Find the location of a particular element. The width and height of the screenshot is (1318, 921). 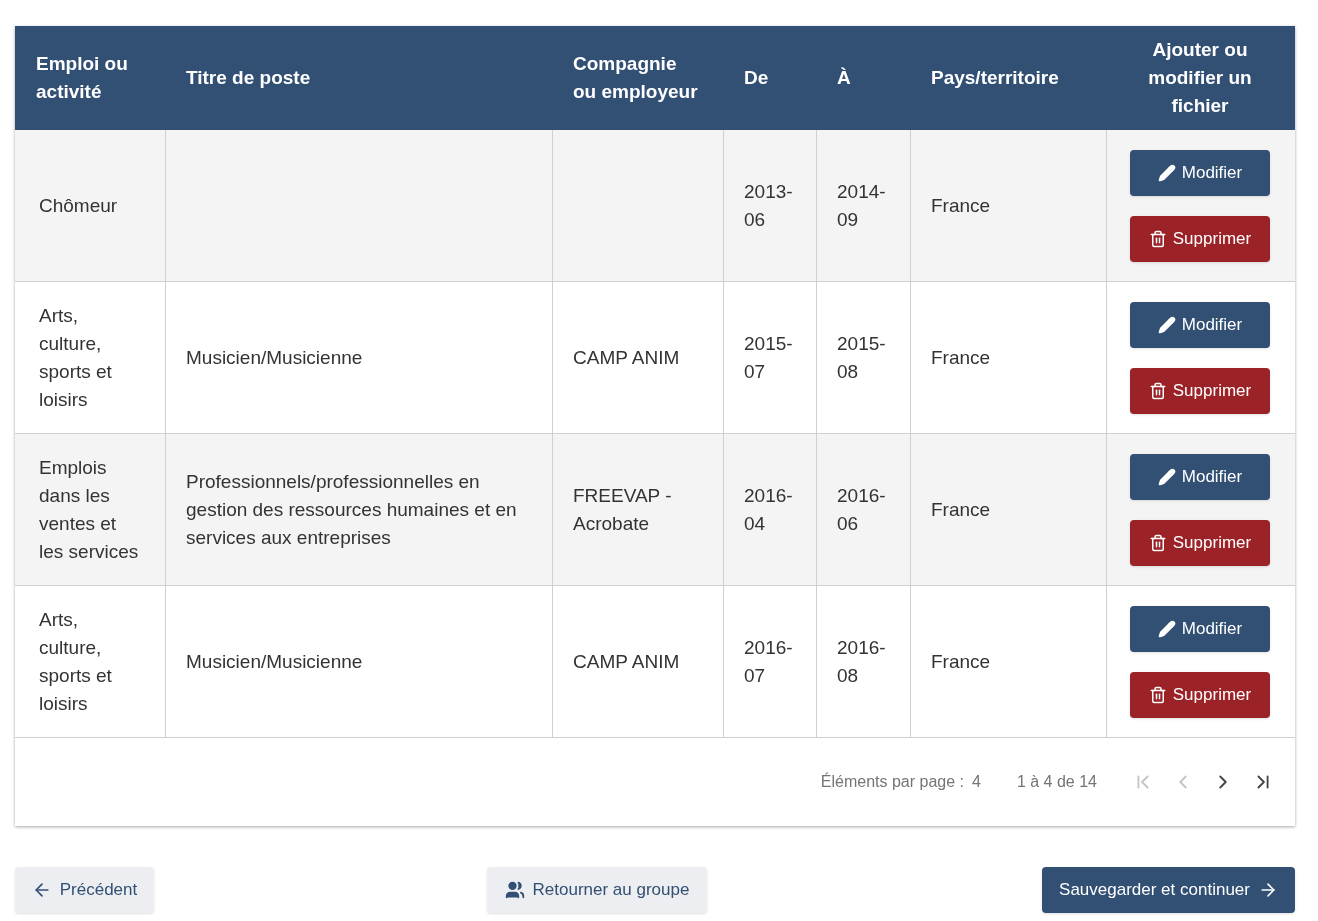

column-header: À is located at coordinates (844, 78).